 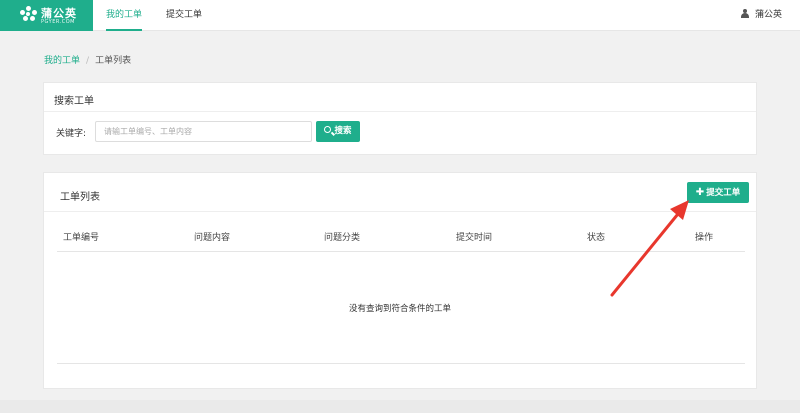 I want to click on search-panel-divider, so click(x=400, y=111).